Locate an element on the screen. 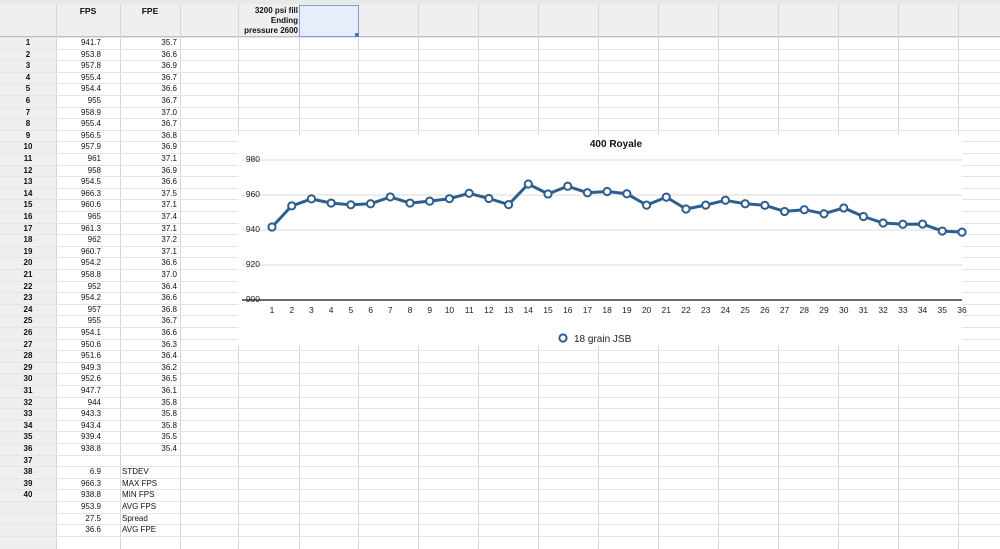 This screenshot has height=549, width=1000. x-tick-label: 36 is located at coordinates (962, 310).